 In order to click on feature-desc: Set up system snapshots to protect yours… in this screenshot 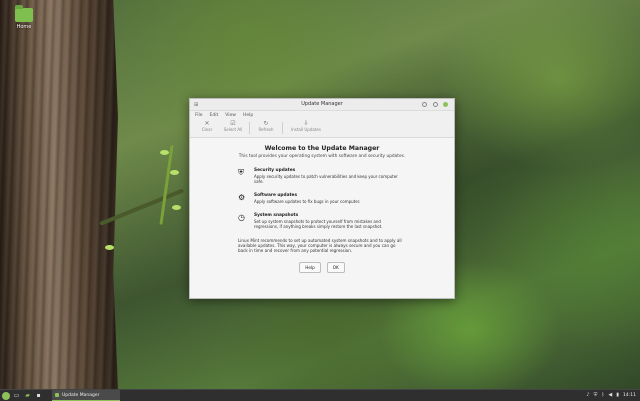, I will do `click(318, 224)`.